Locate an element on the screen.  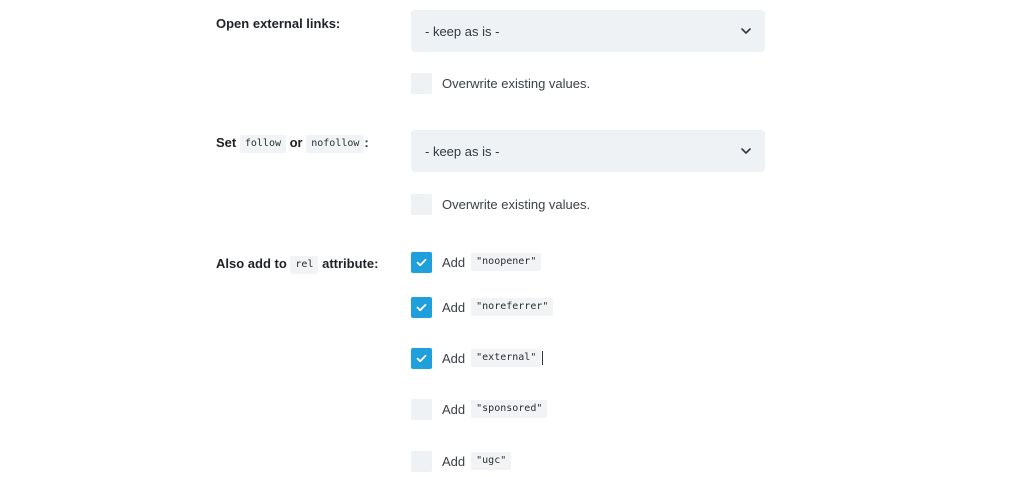
external-links-label: Open external links: is located at coordinates (278, 23).